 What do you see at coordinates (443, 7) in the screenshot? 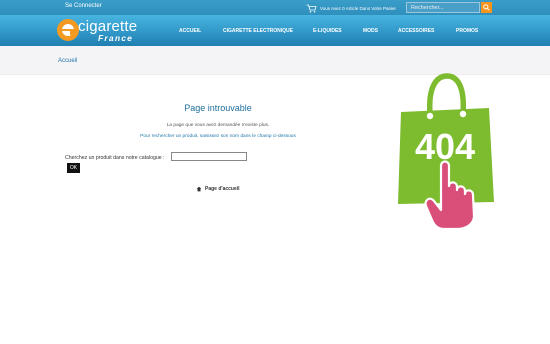
I see `search-input` at bounding box center [443, 7].